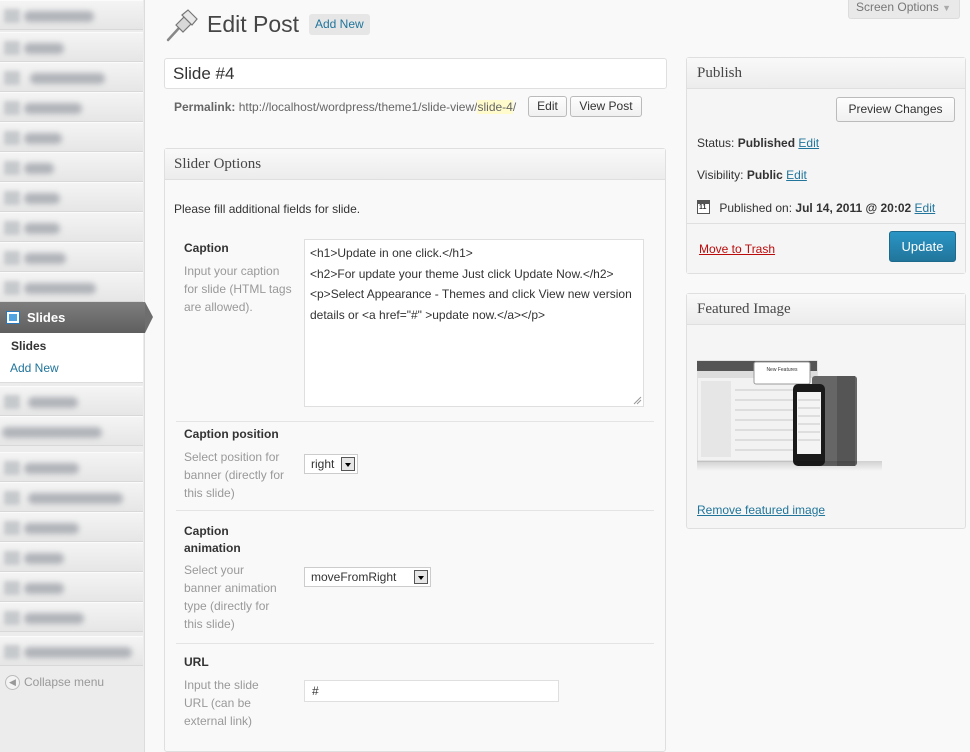  I want to click on screen-options-toggle: Screen Options ▼, so click(904, 9).